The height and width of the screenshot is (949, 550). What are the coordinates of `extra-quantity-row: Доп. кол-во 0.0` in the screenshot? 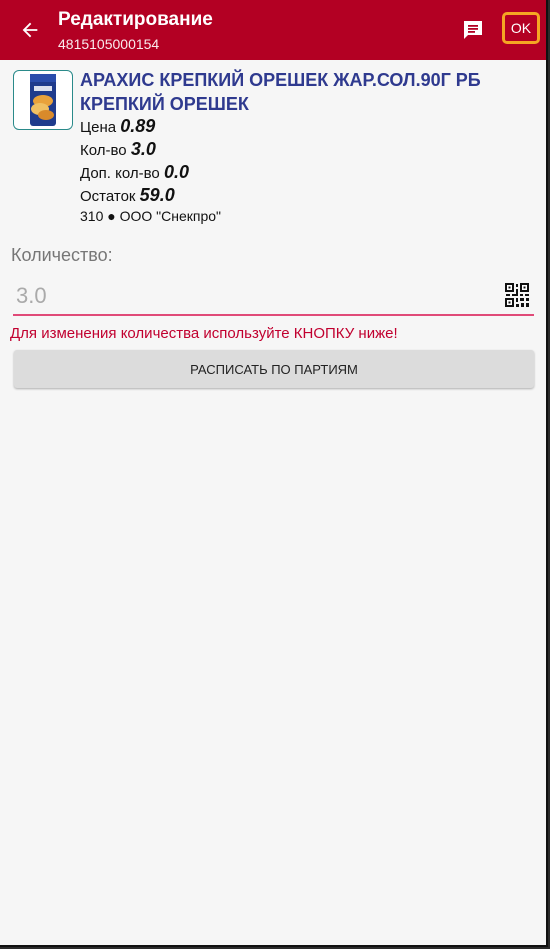 It's located at (134, 172).